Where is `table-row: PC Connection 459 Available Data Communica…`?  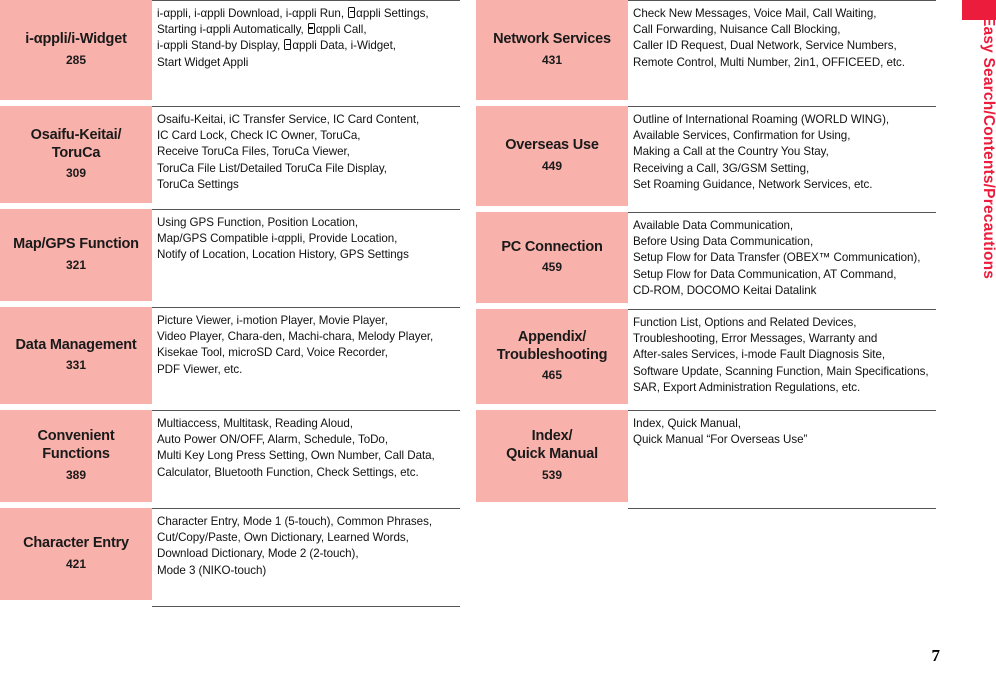 table-row: PC Connection 459 Available Data Communica… is located at coordinates (706, 257).